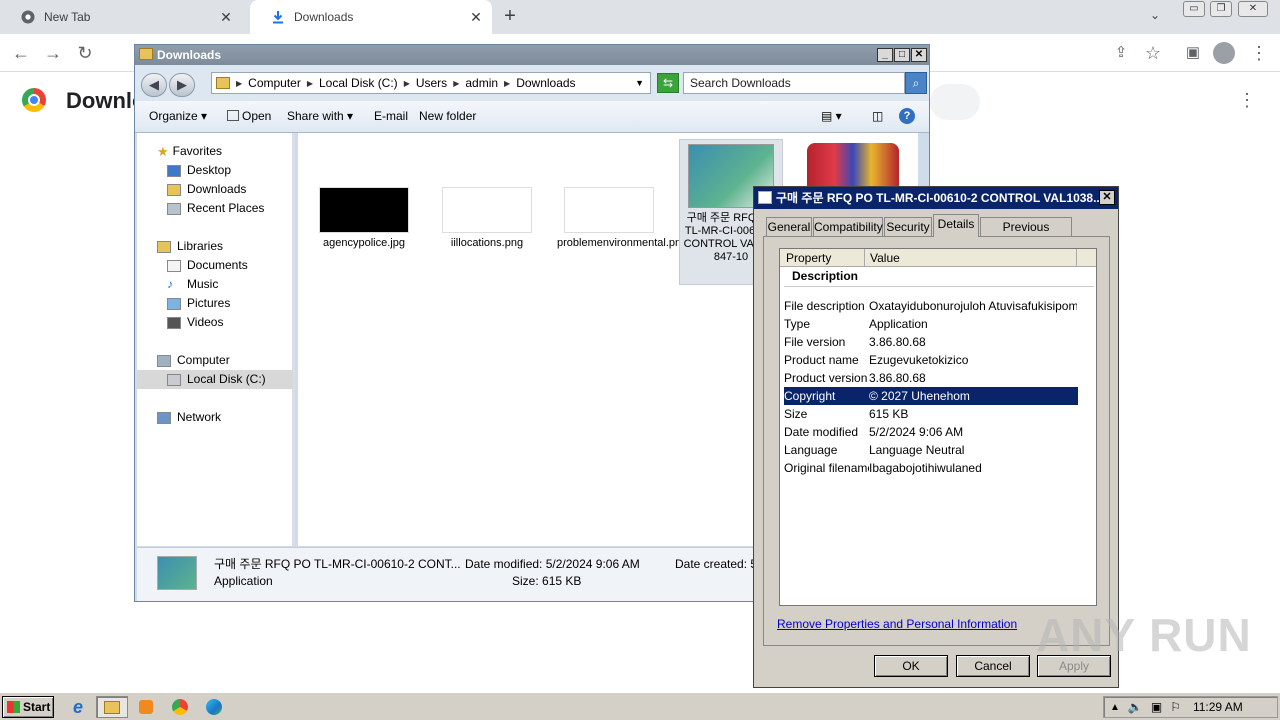  I want to click on tab-security: Security, so click(908, 226).